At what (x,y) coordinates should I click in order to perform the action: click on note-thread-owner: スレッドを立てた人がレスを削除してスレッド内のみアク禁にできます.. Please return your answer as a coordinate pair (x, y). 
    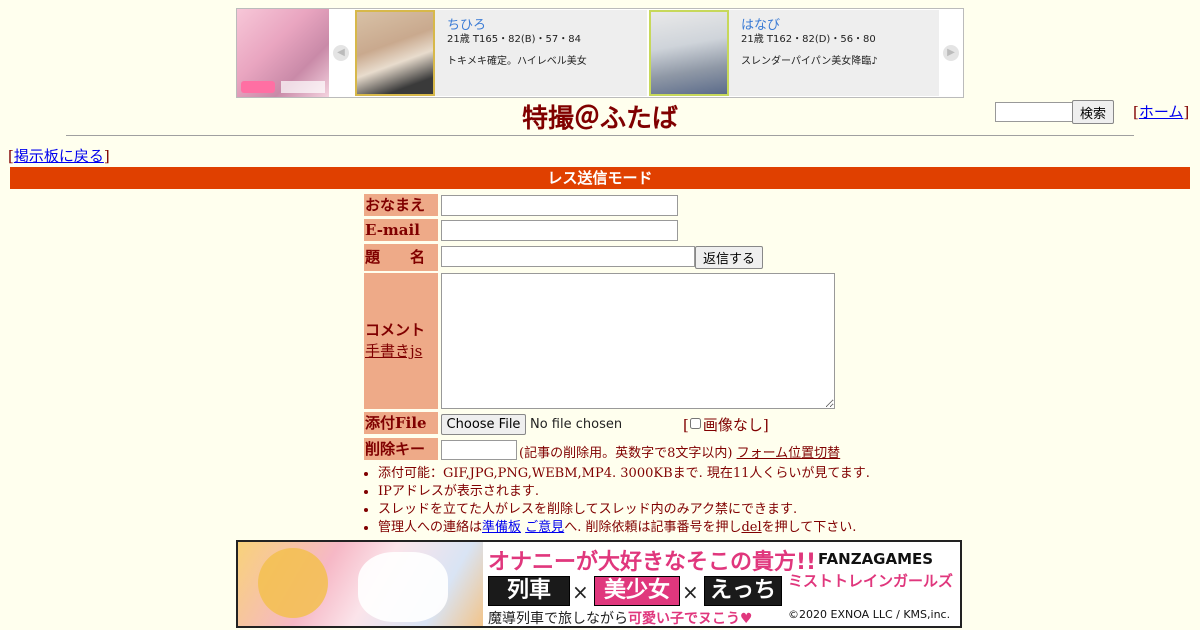
    Looking at the image, I should click on (624, 510).